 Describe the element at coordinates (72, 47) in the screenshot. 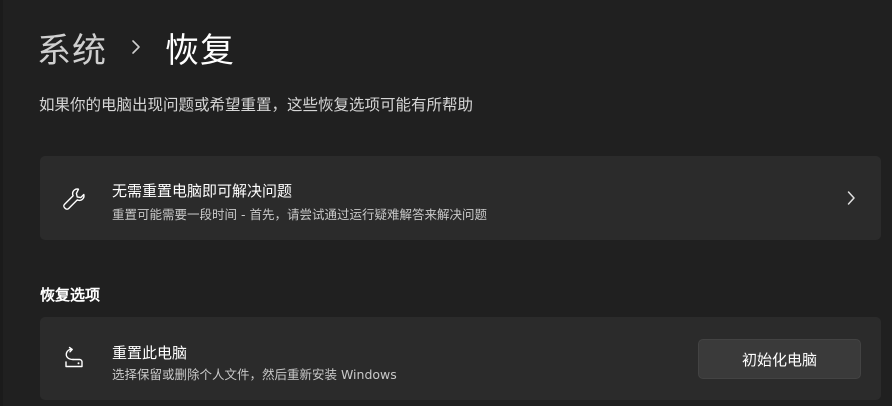

I see `breadcrumb-parent-system: 系统` at that location.